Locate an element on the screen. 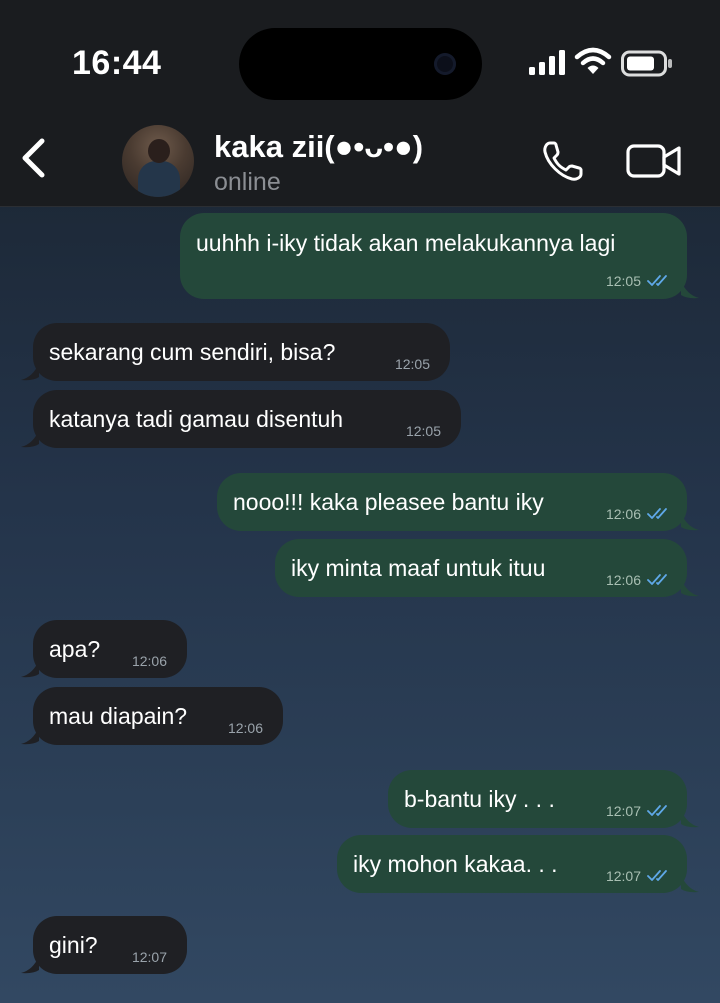  message-bubble-outgoing: nooo!!! kaka pleasee bantu iky 12:06 is located at coordinates (458, 502).